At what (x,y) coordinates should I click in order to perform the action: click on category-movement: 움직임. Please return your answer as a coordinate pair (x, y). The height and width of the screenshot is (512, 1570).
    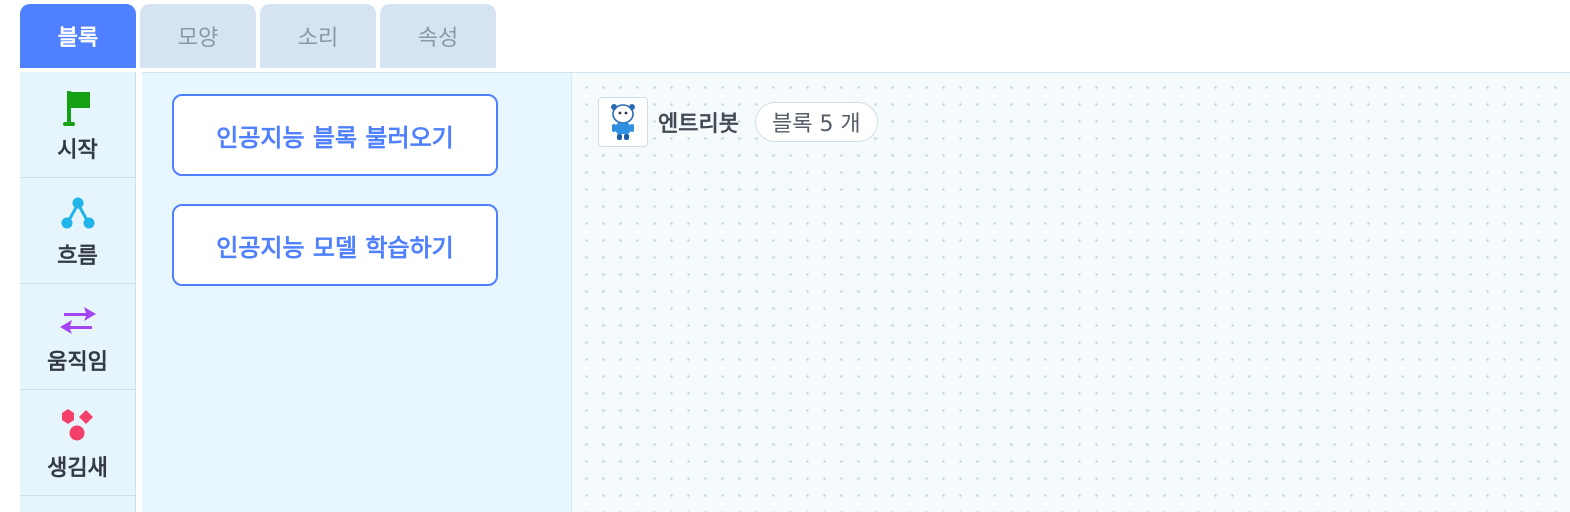
    Looking at the image, I should click on (77, 337).